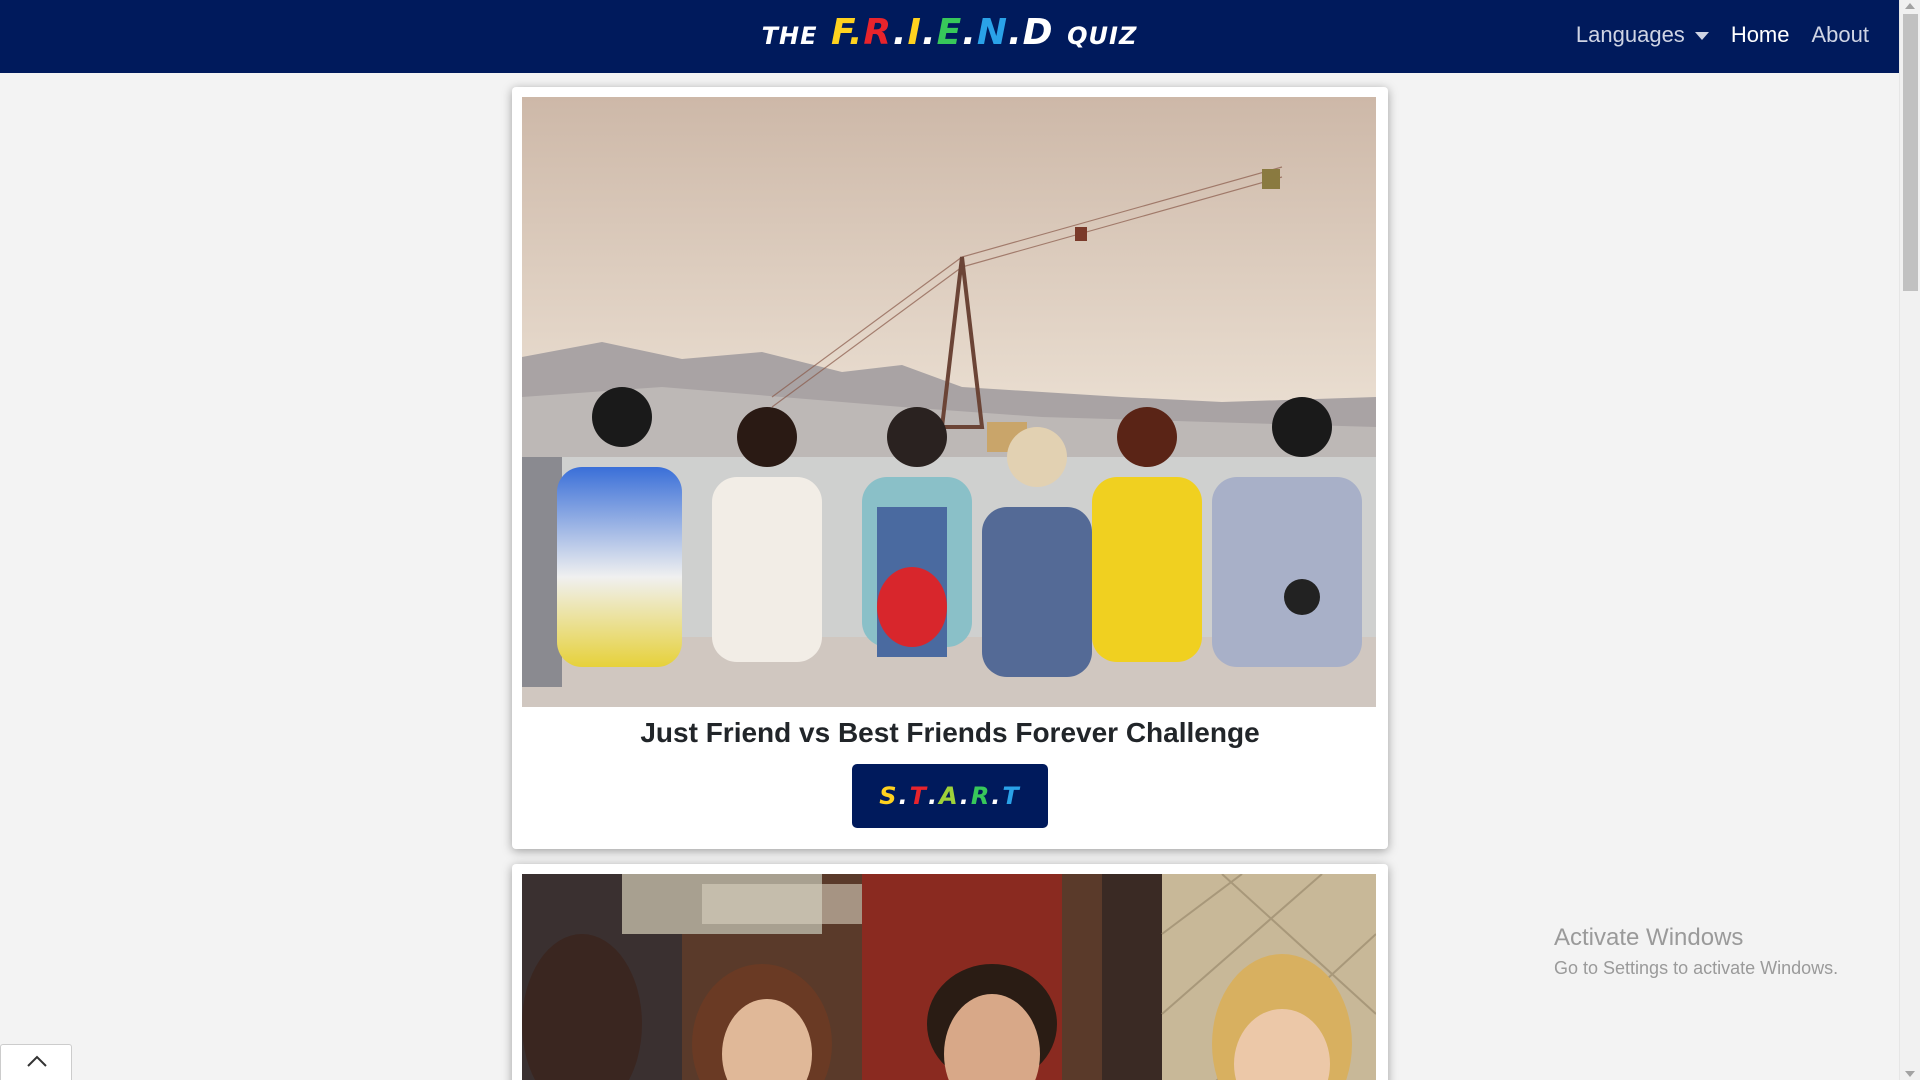 This screenshot has height=1080, width=1920. Describe the element at coordinates (1630, 34) in the screenshot. I see `languages-label: Languages` at that location.